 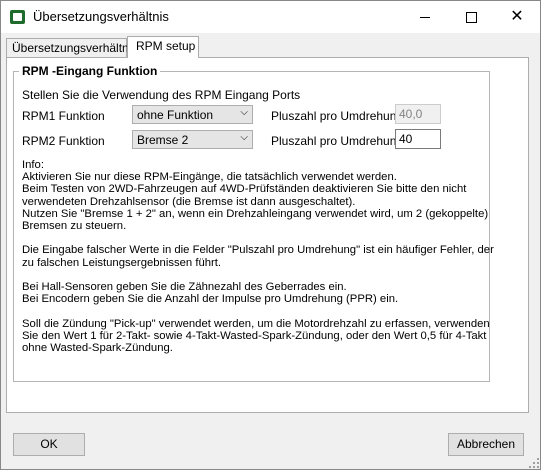 I want to click on maximize-icon, so click(x=471, y=17).